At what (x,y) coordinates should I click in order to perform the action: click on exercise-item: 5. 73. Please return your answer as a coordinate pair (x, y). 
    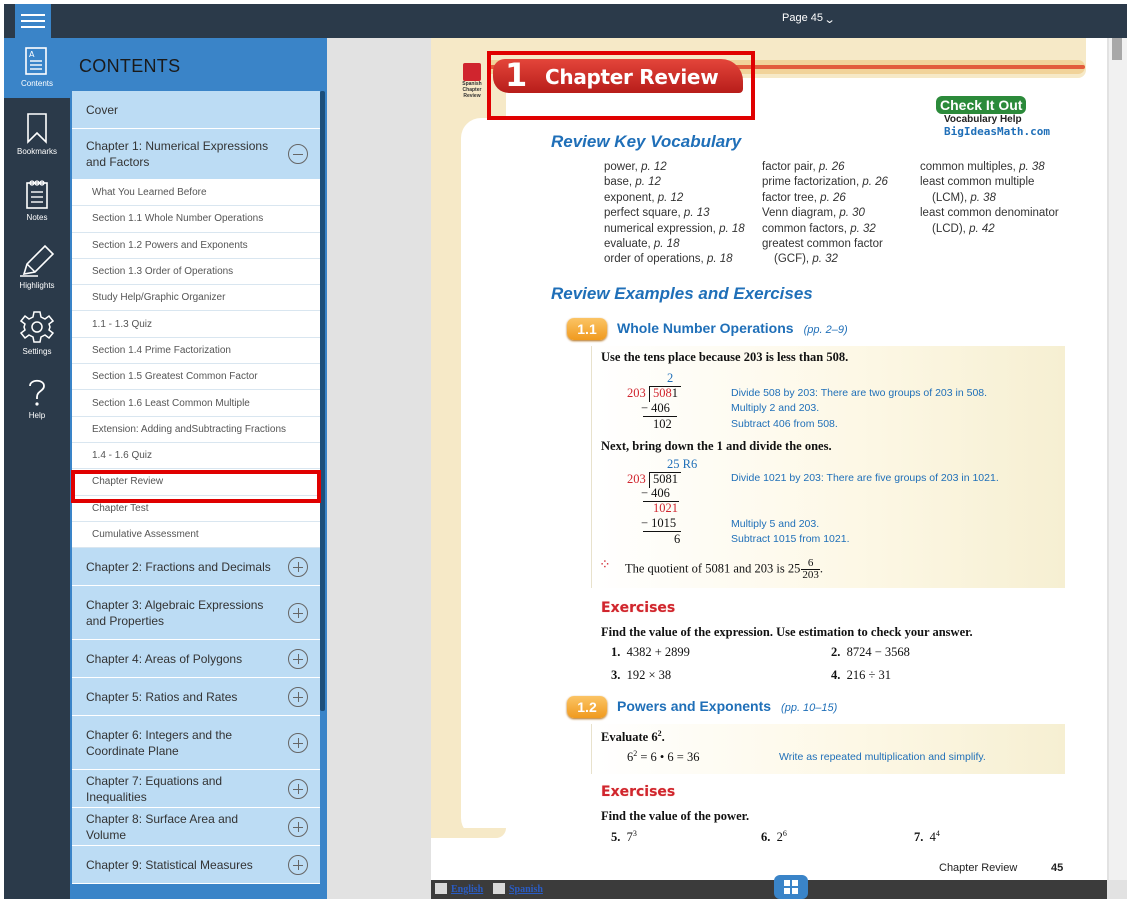
    Looking at the image, I should click on (624, 837).